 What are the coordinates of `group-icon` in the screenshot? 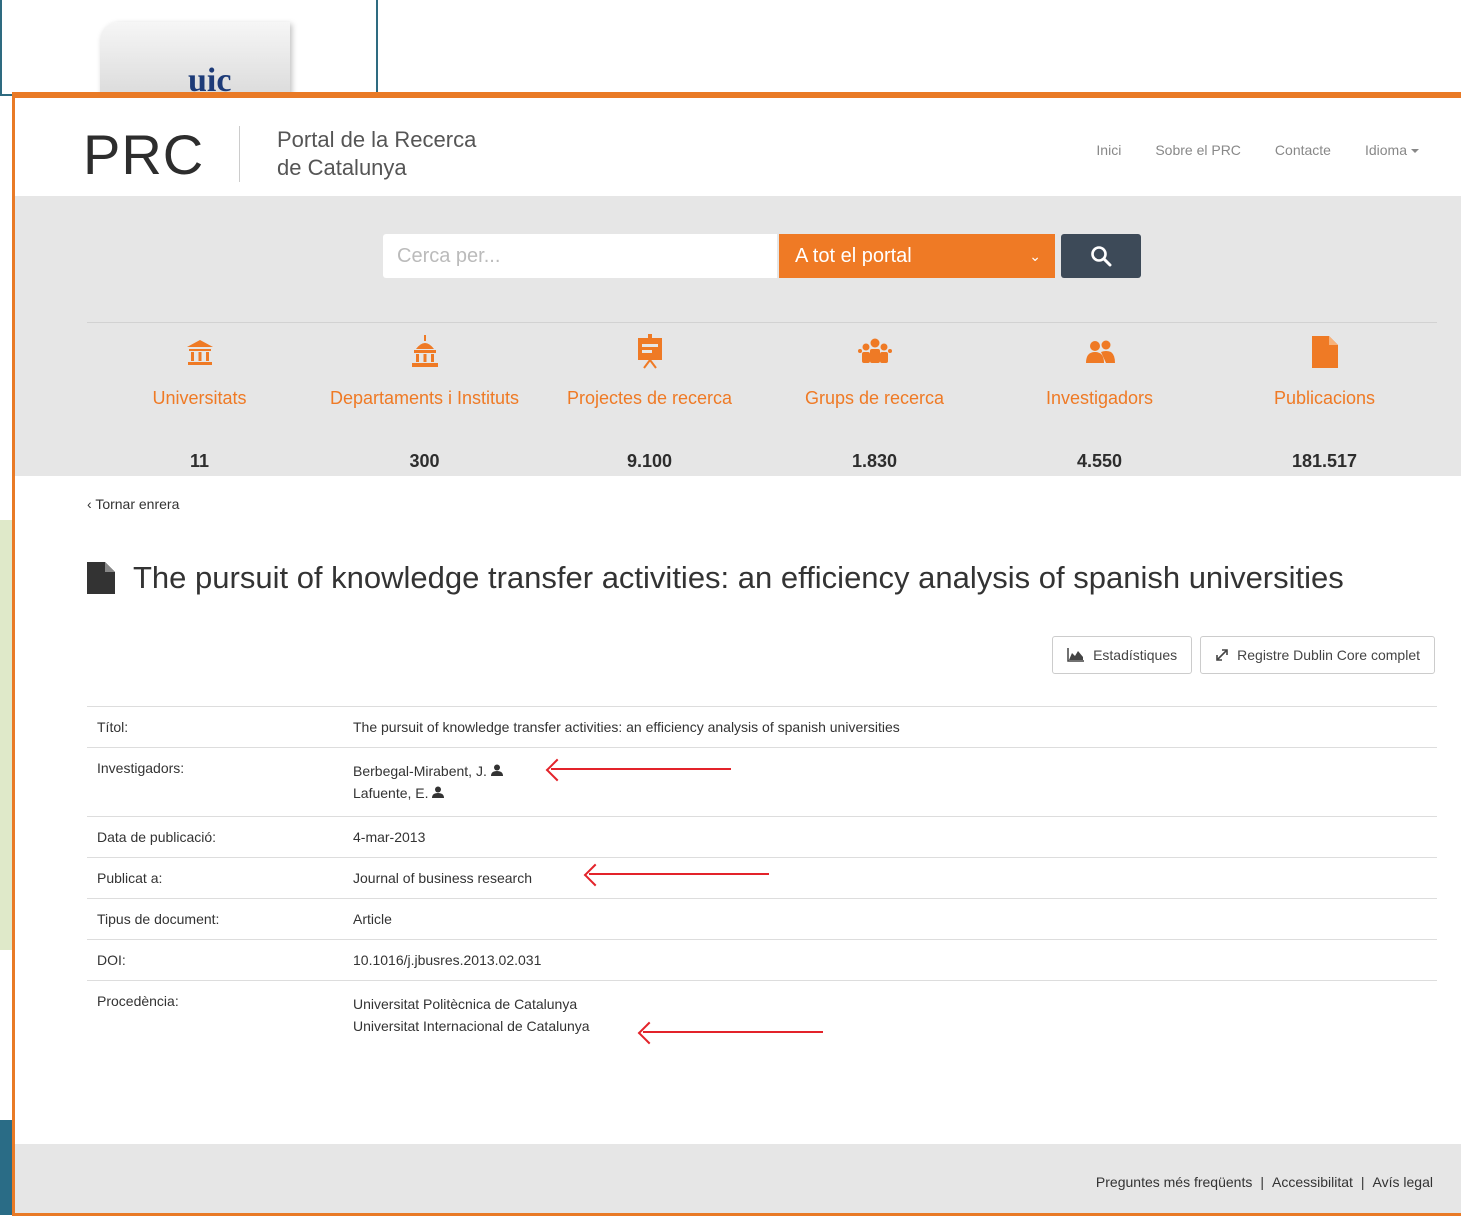 It's located at (874, 350).